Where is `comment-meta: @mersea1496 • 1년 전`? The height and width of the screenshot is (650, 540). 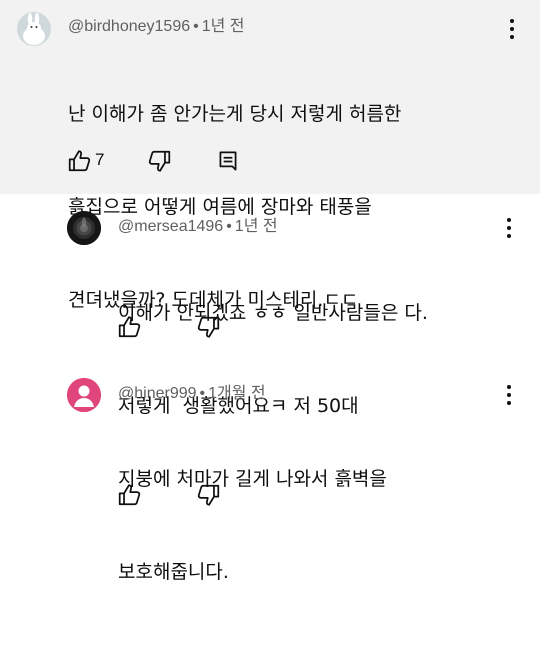 comment-meta: @mersea1496 • 1년 전 is located at coordinates (198, 224).